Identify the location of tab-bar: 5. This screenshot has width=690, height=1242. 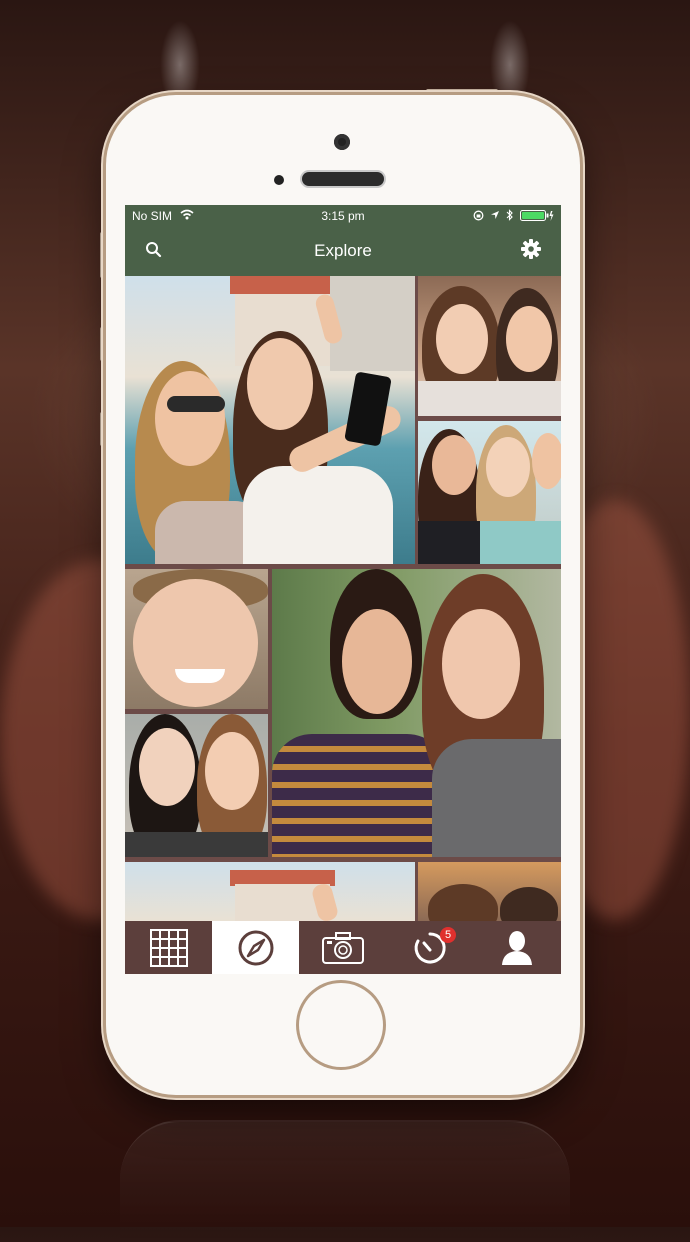
(343, 947).